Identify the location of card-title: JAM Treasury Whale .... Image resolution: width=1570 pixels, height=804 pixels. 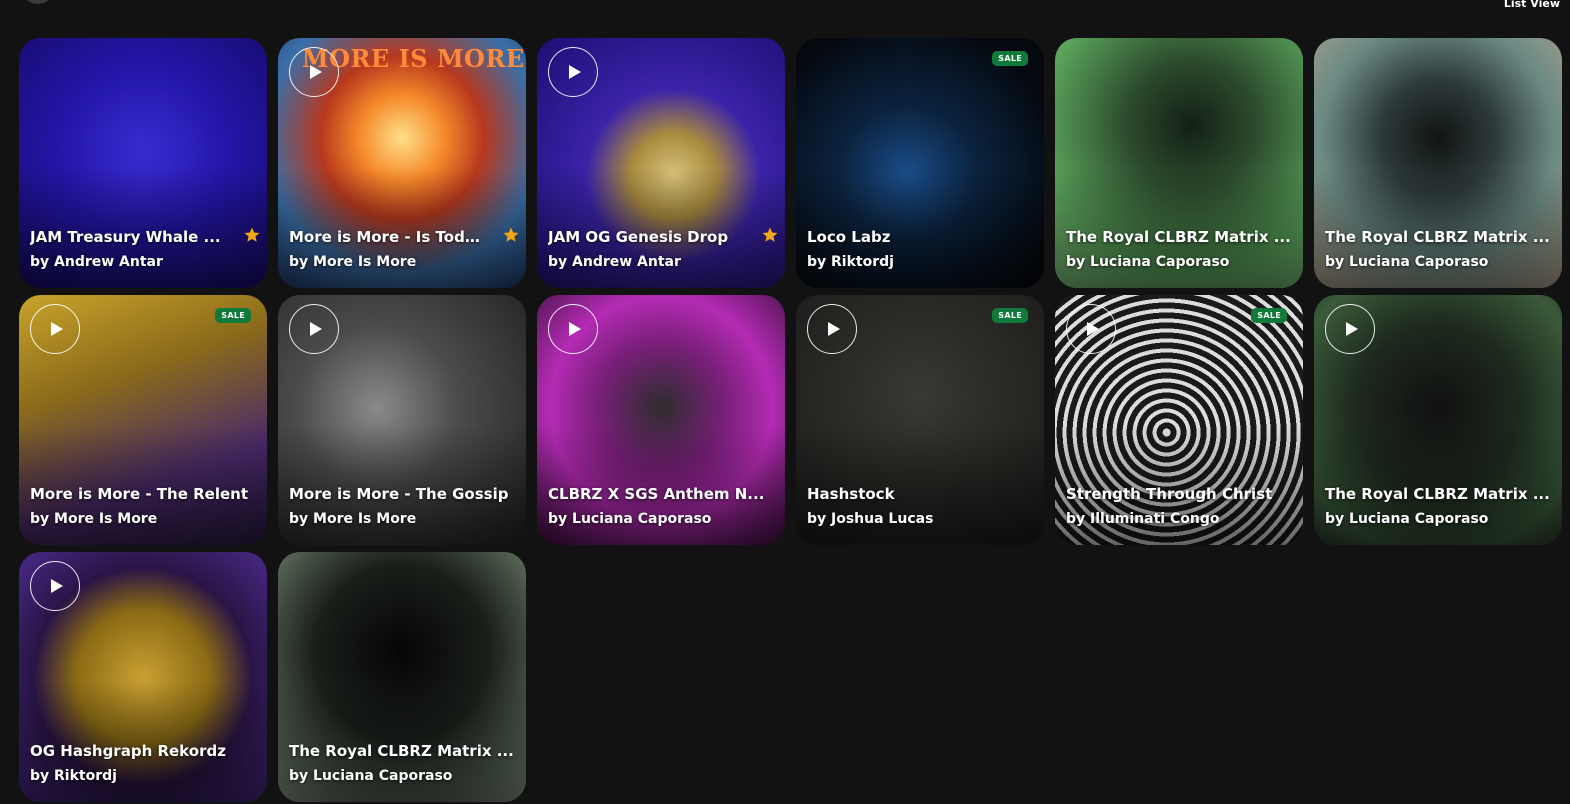
(125, 237).